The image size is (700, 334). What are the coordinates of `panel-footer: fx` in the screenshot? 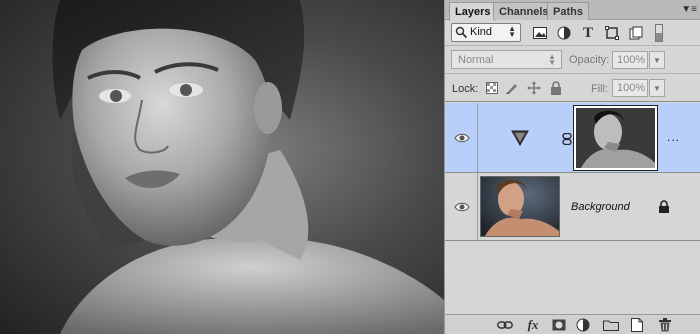 It's located at (572, 324).